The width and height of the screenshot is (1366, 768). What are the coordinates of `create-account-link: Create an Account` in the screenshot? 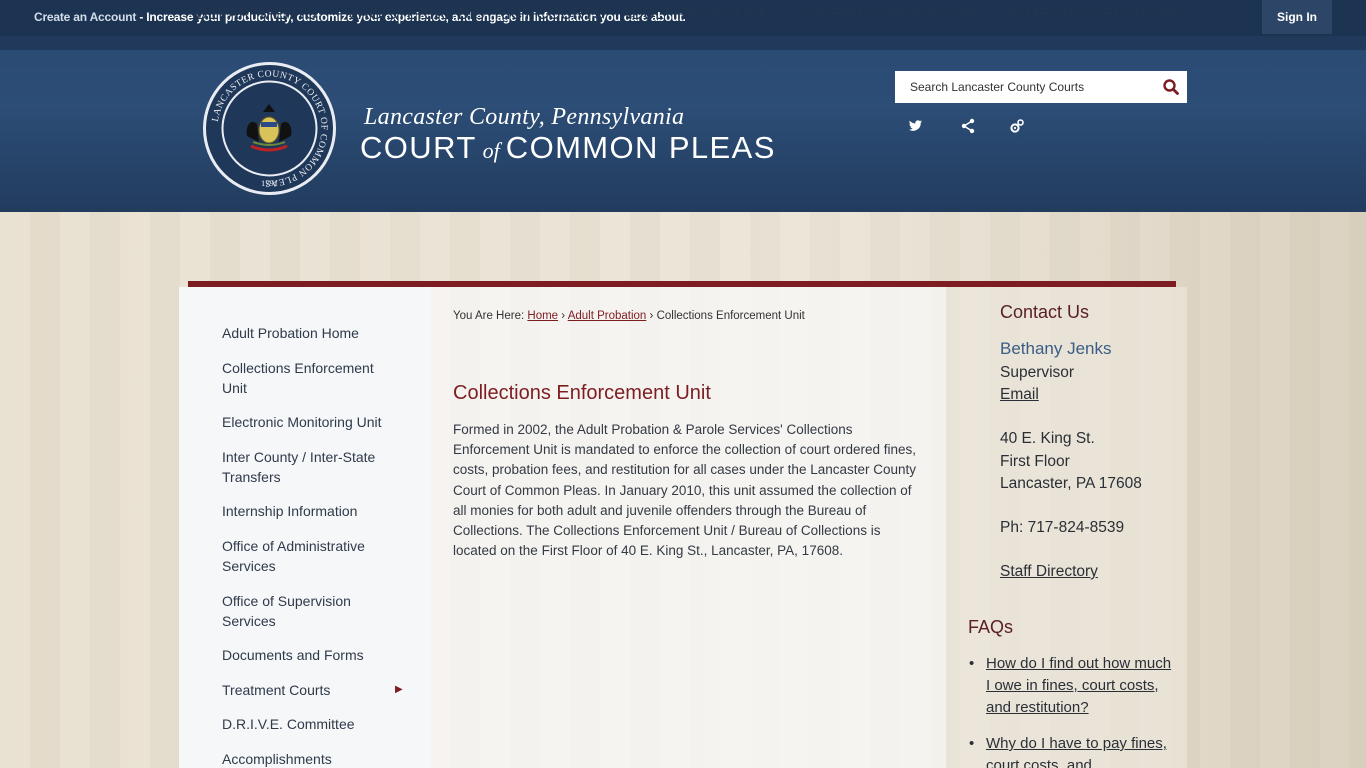 It's located at (85, 17).